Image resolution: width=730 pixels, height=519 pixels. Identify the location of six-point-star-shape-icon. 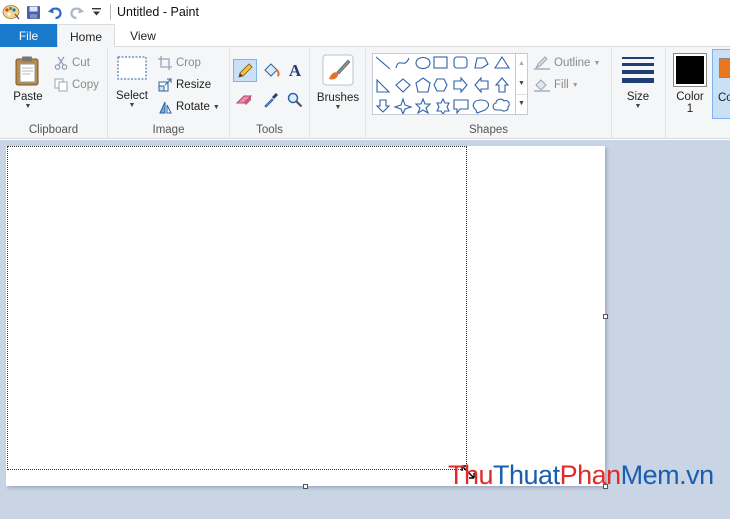
(443, 106).